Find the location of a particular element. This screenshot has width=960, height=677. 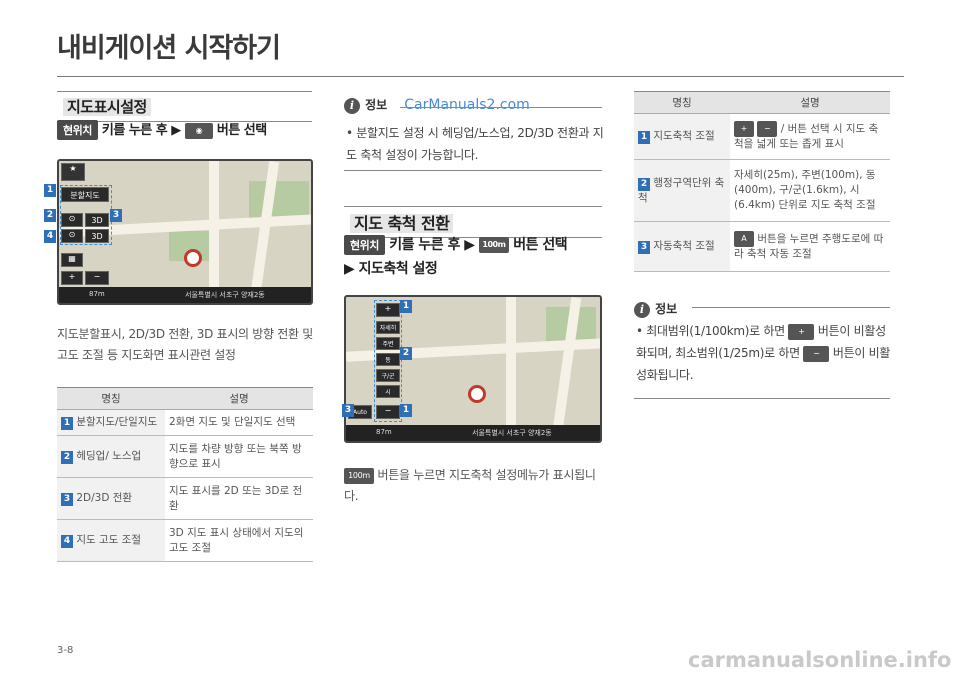

title-divider is located at coordinates (480, 76).